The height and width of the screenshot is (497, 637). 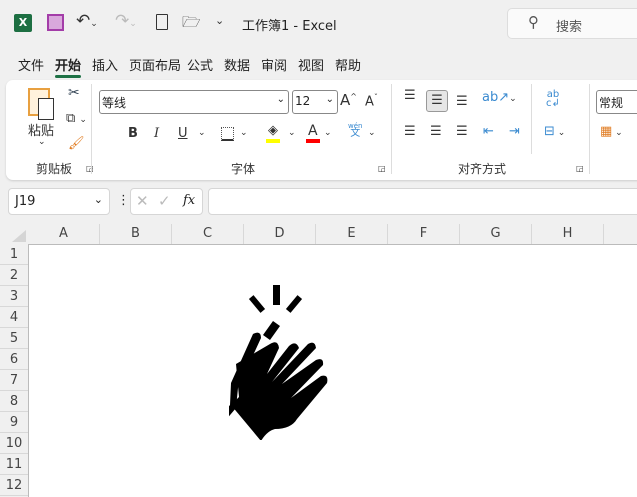 I want to click on font-color-dropdown: ⌄, so click(x=328, y=133).